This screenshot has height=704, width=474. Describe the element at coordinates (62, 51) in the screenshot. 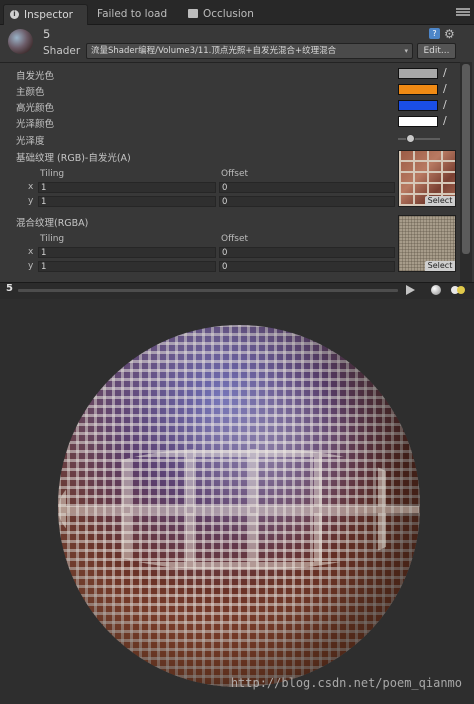

I see `shader-label: Shader` at that location.